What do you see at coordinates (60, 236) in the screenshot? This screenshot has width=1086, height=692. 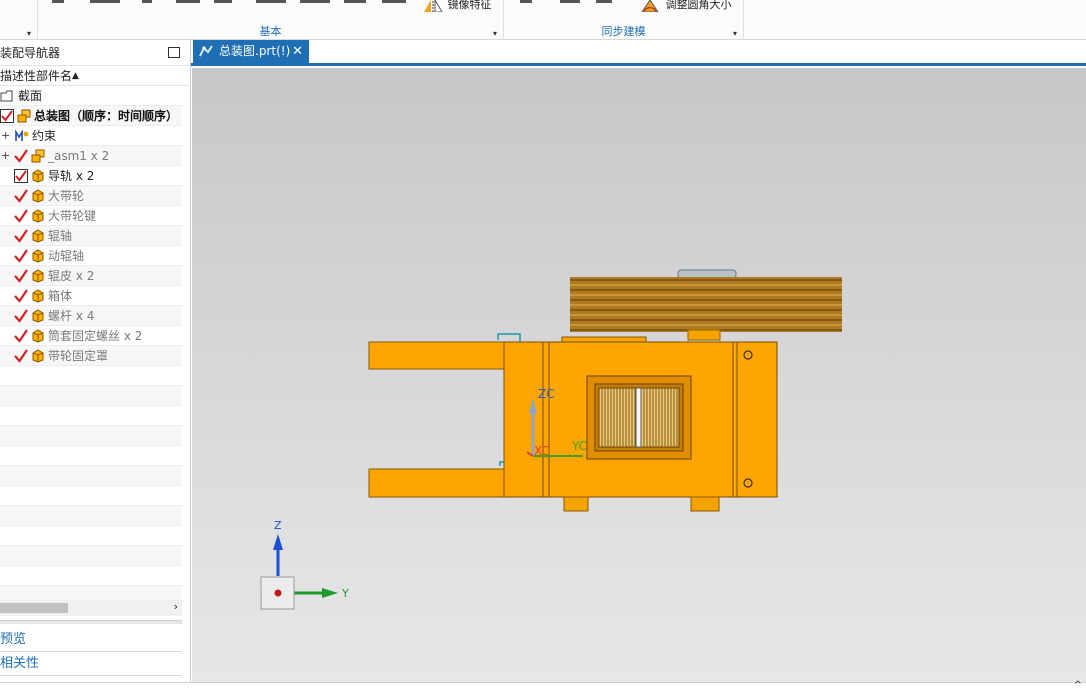 I see `tree-item-label: 辊轴` at bounding box center [60, 236].